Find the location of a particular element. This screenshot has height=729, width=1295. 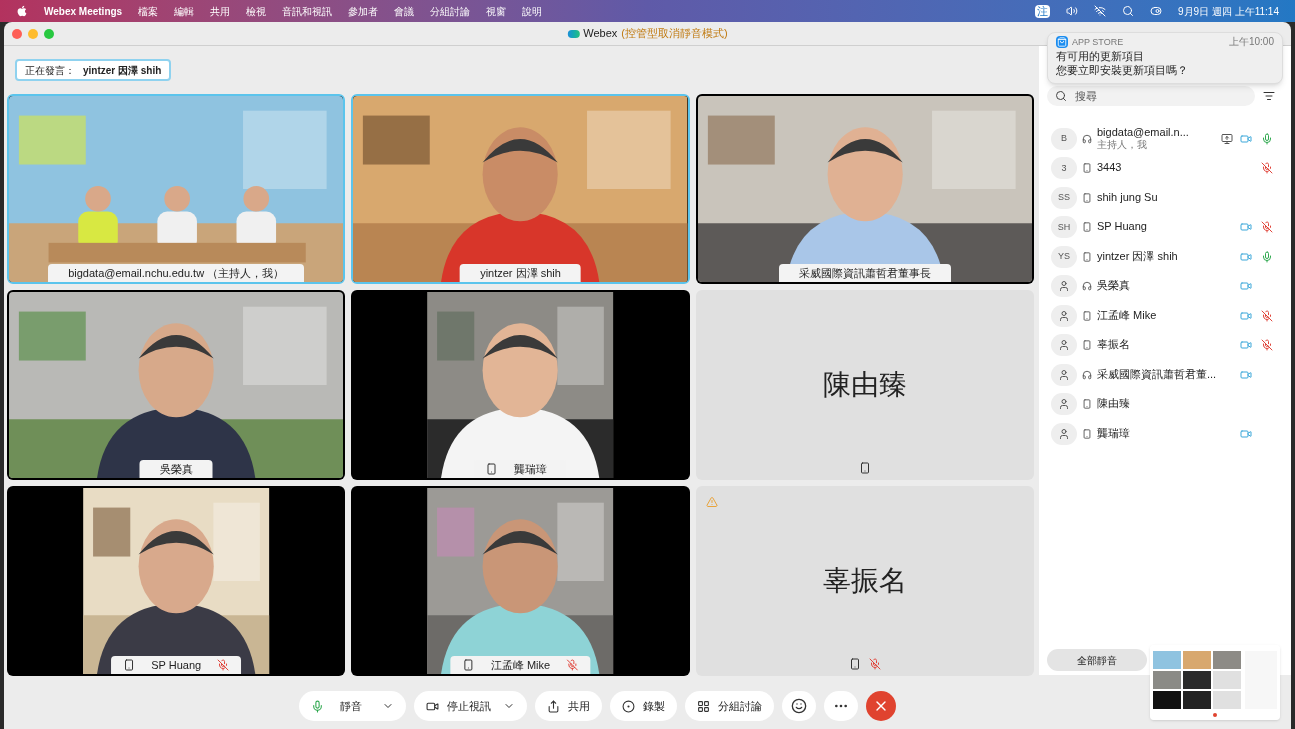

share-button: 共用 is located at coordinates (568, 706).